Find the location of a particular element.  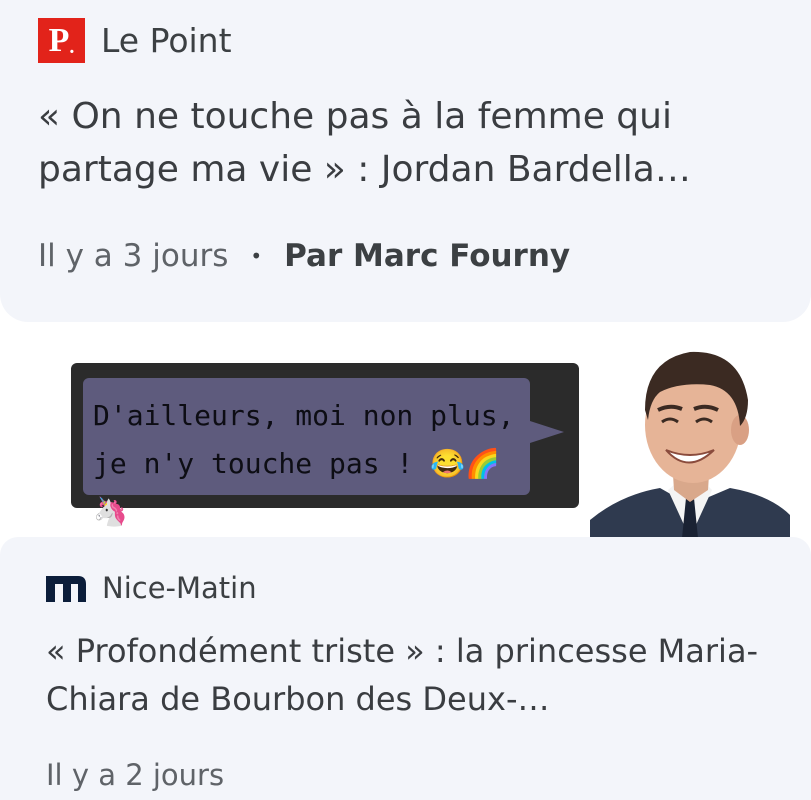

article-meta: Il y a 3 jours • Par Marc Fourny is located at coordinates (304, 256).